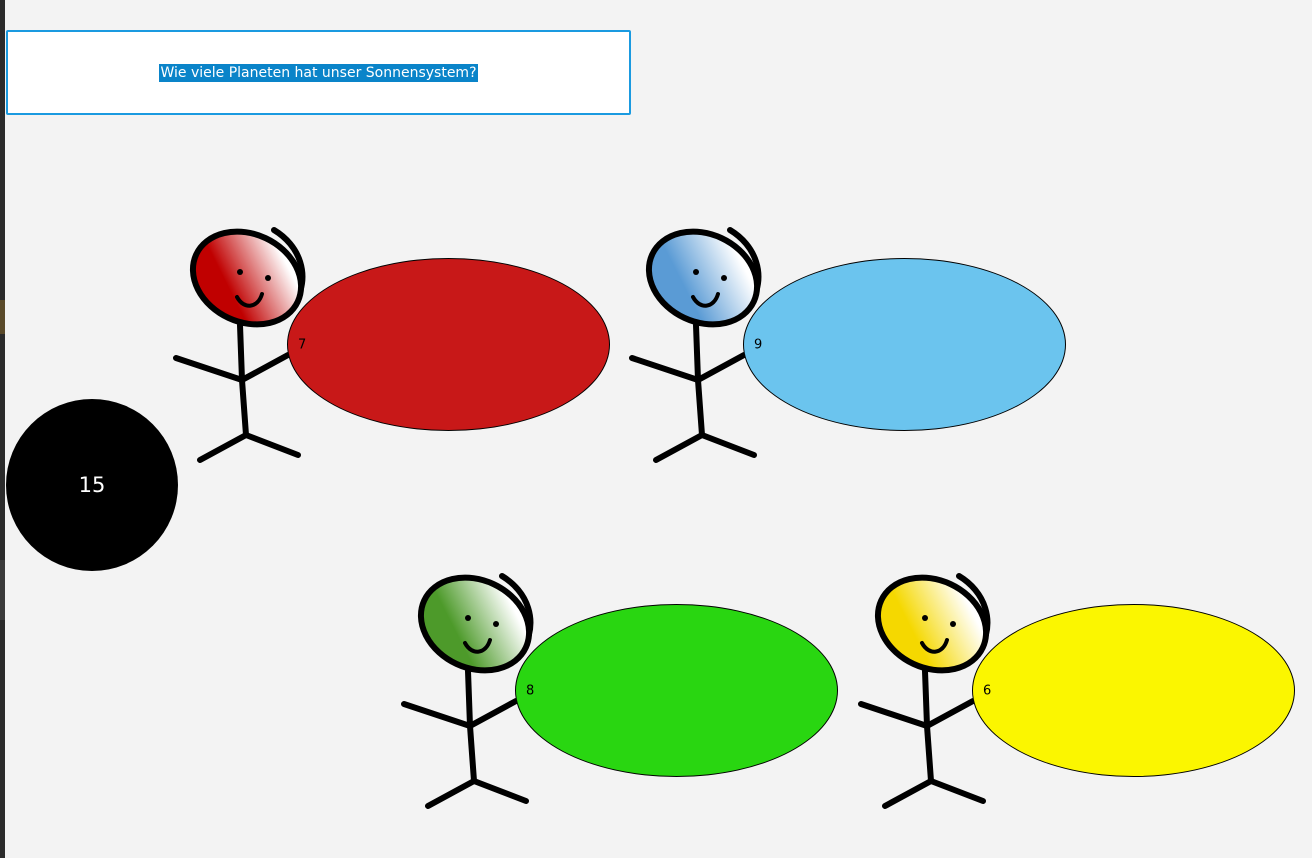 This screenshot has width=1312, height=858. Describe the element at coordinates (904, 344) in the screenshot. I see `answer-option-blue: 9` at that location.